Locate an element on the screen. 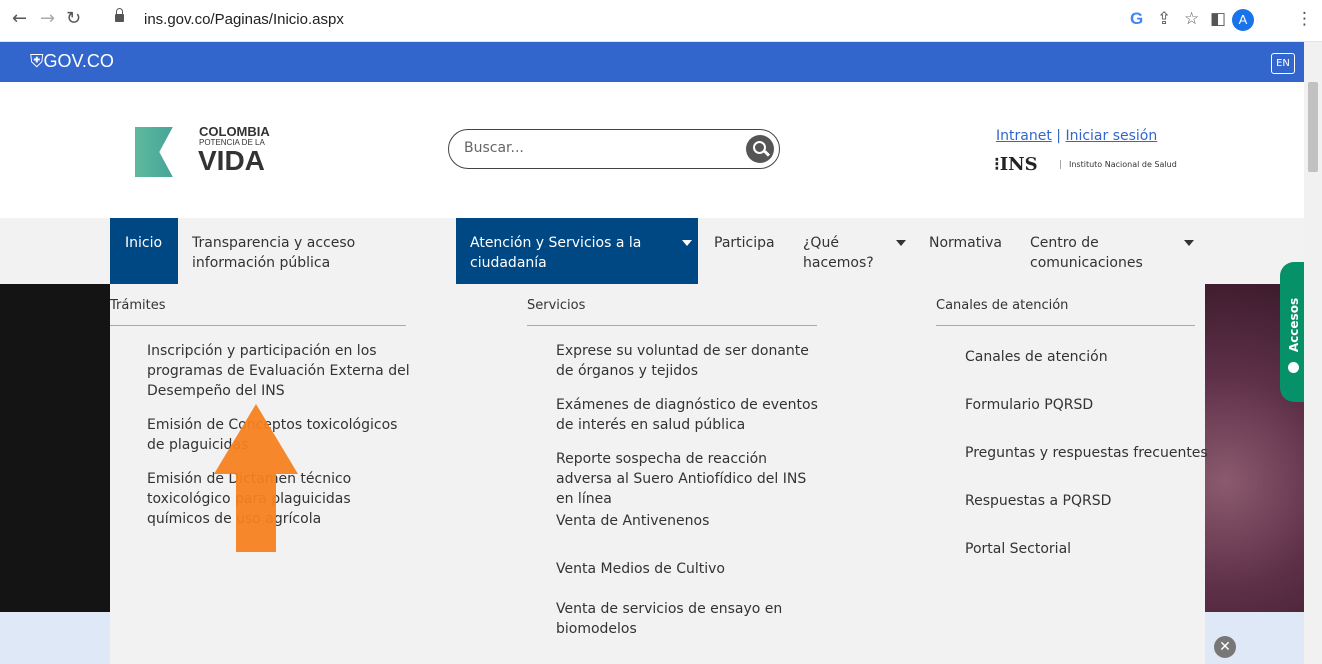  hero-image-left is located at coordinates (55, 449).